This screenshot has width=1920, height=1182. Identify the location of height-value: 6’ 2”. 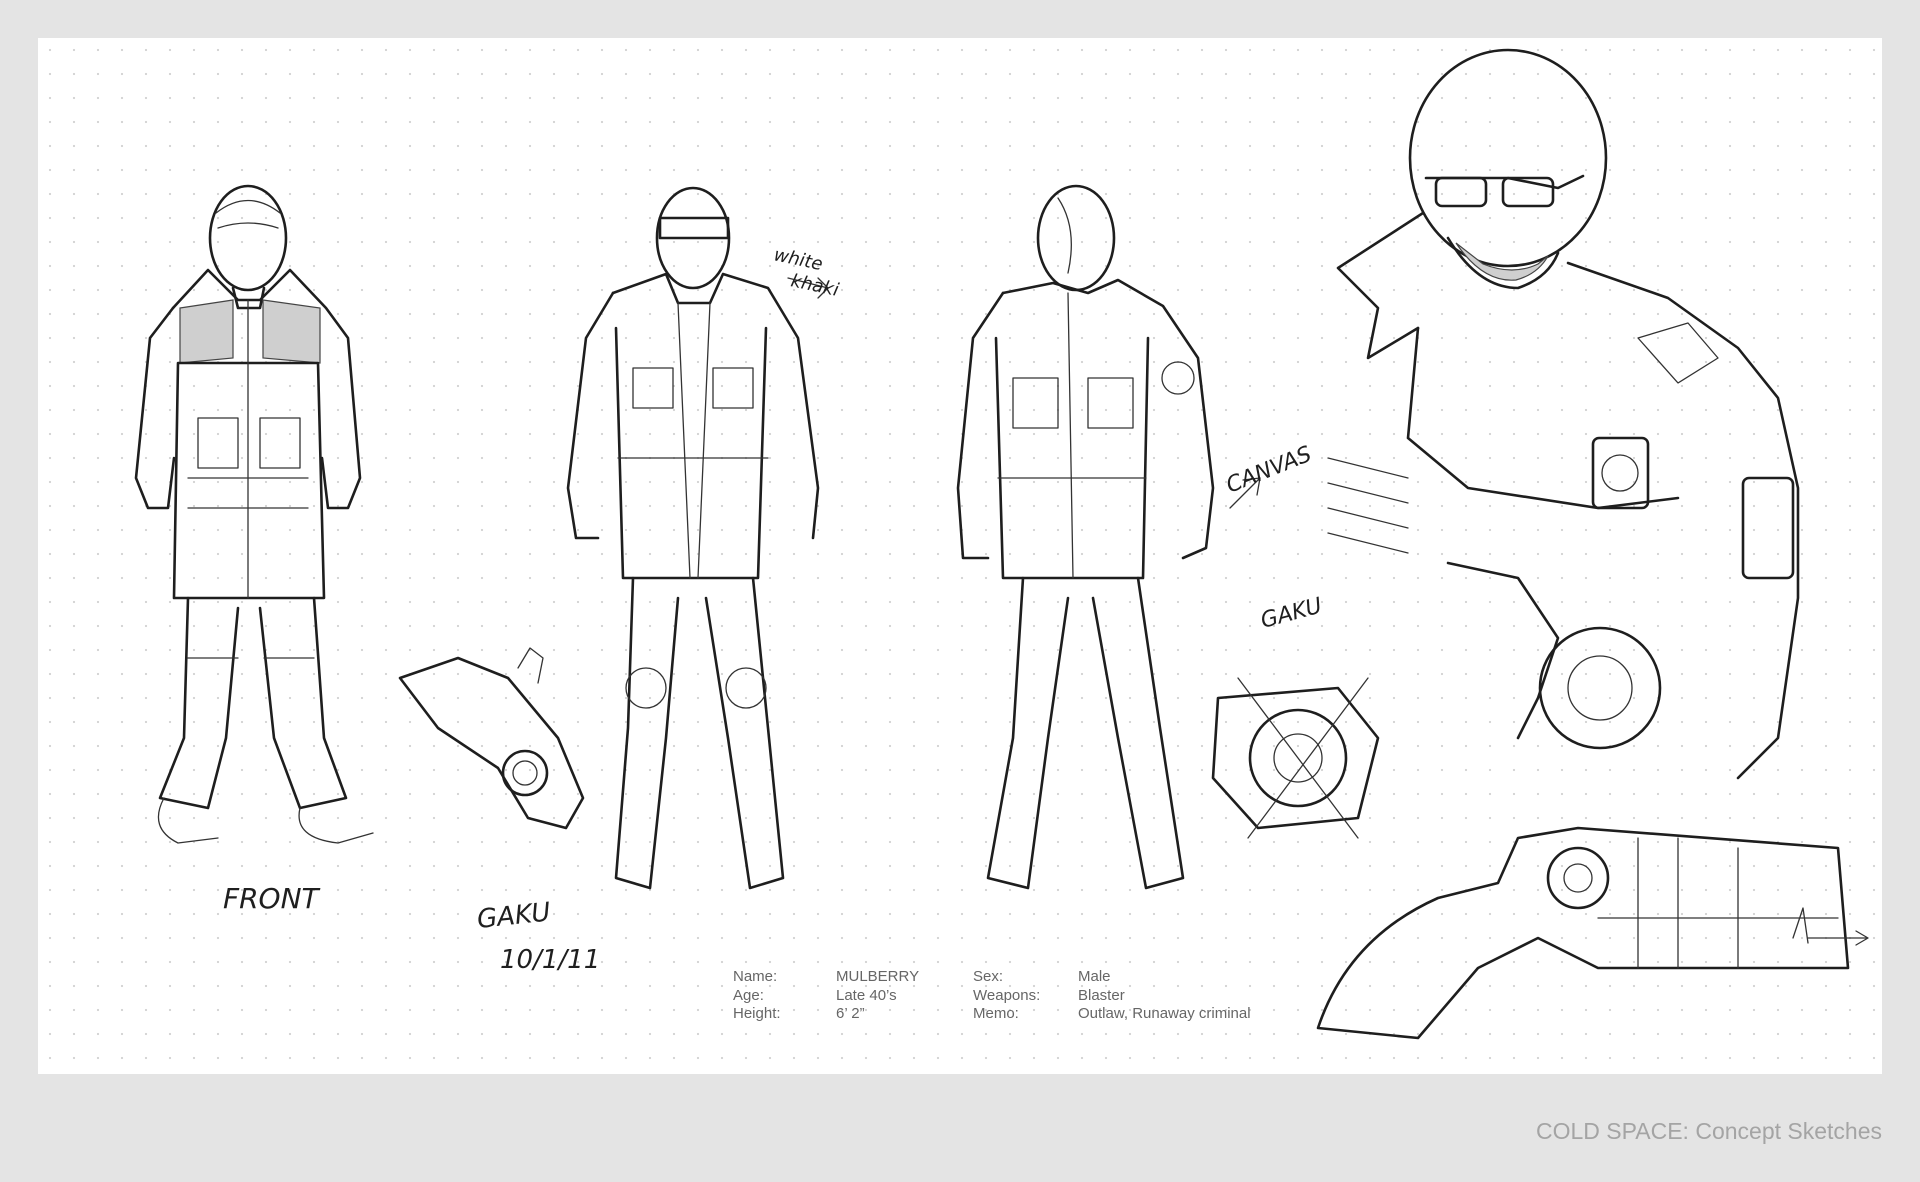
(850, 1013).